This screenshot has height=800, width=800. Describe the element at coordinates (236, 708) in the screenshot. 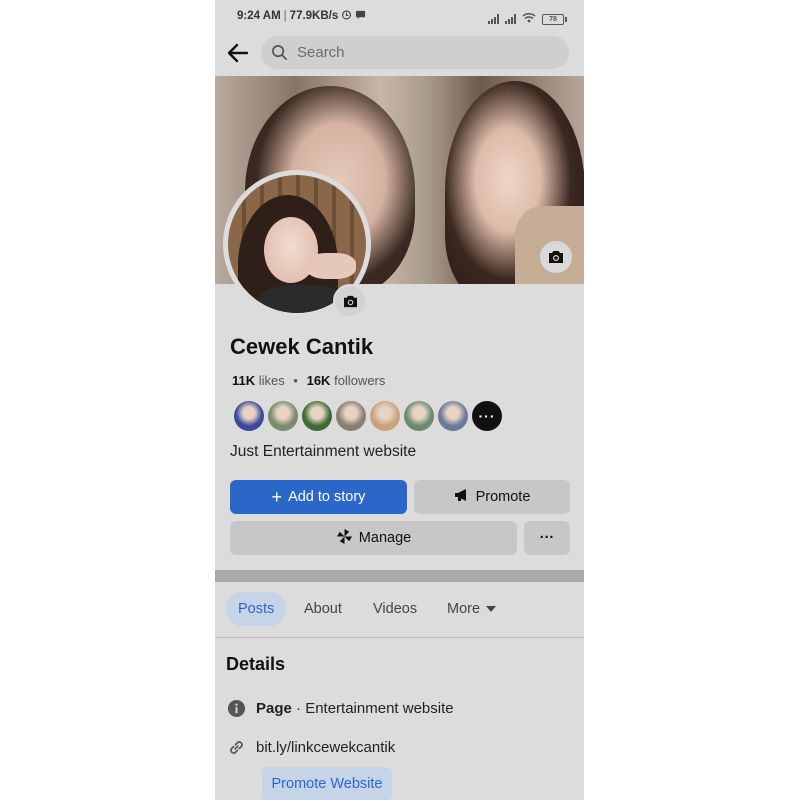

I see `info-icon` at that location.